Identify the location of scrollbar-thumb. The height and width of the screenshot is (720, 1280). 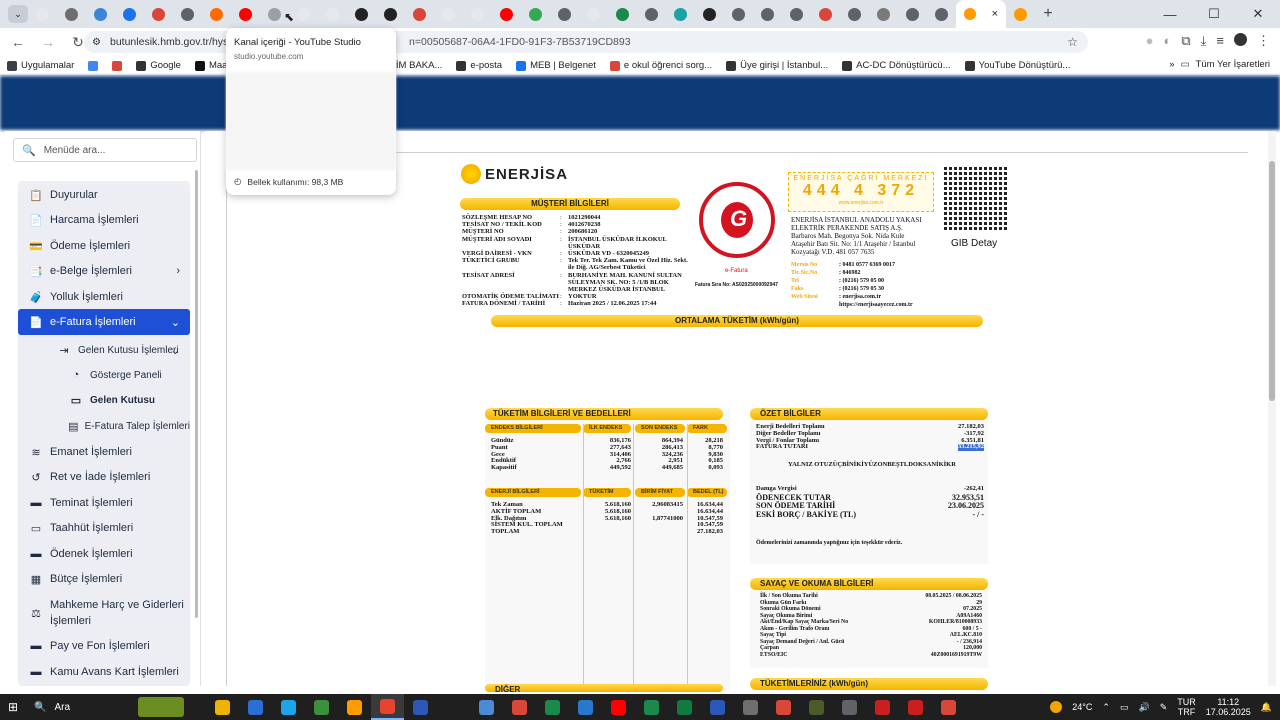
(1272, 281).